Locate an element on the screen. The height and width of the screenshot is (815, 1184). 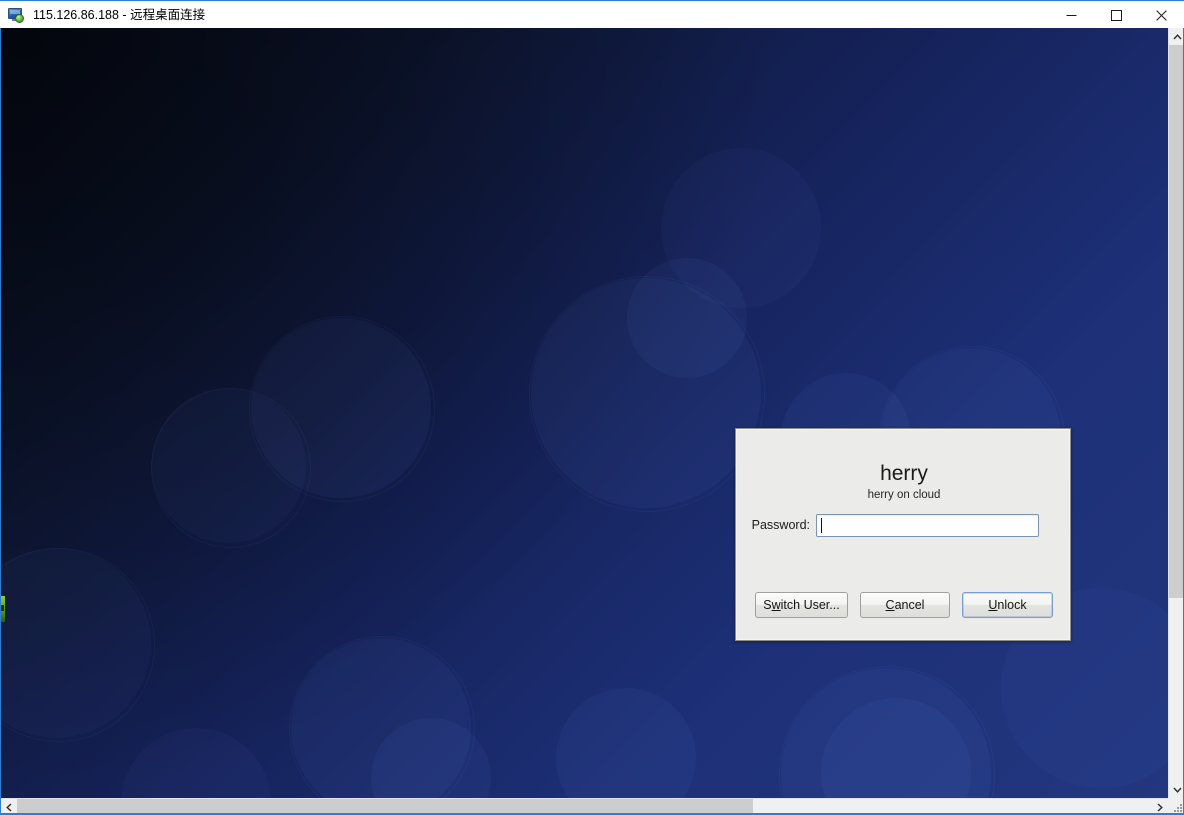
maximize-button is located at coordinates (1116, 15).